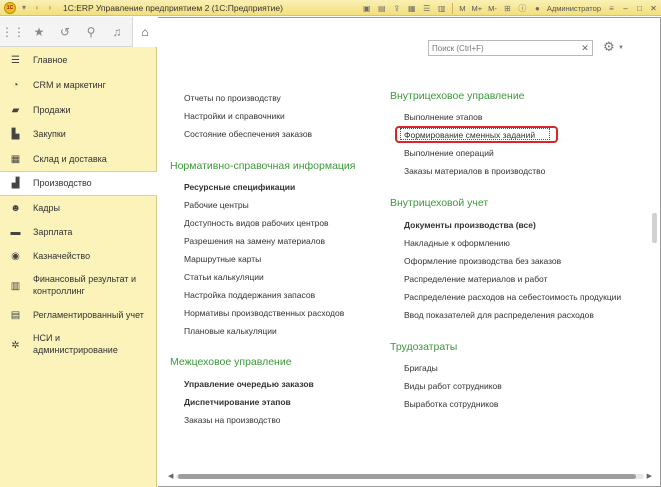  What do you see at coordinates (59, 291) in the screenshot?
I see `sidebar-item-label: контроллинг` at bounding box center [59, 291].